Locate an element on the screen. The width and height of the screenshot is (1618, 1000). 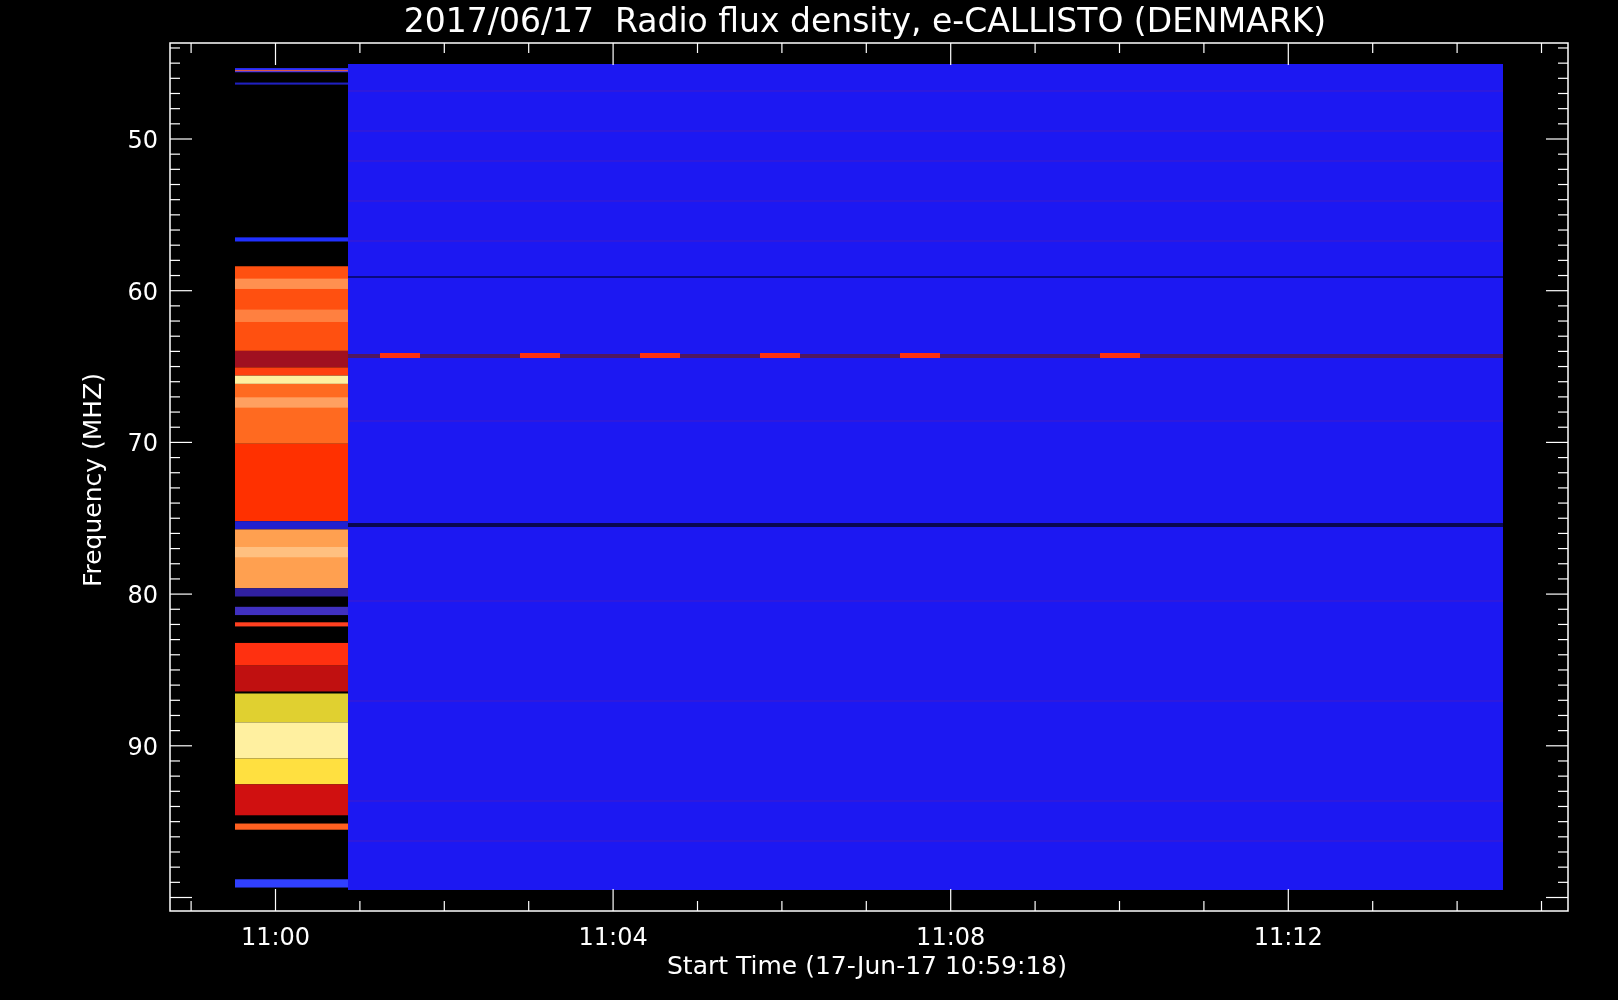
x-tick-label: 11:00 is located at coordinates (275, 937).